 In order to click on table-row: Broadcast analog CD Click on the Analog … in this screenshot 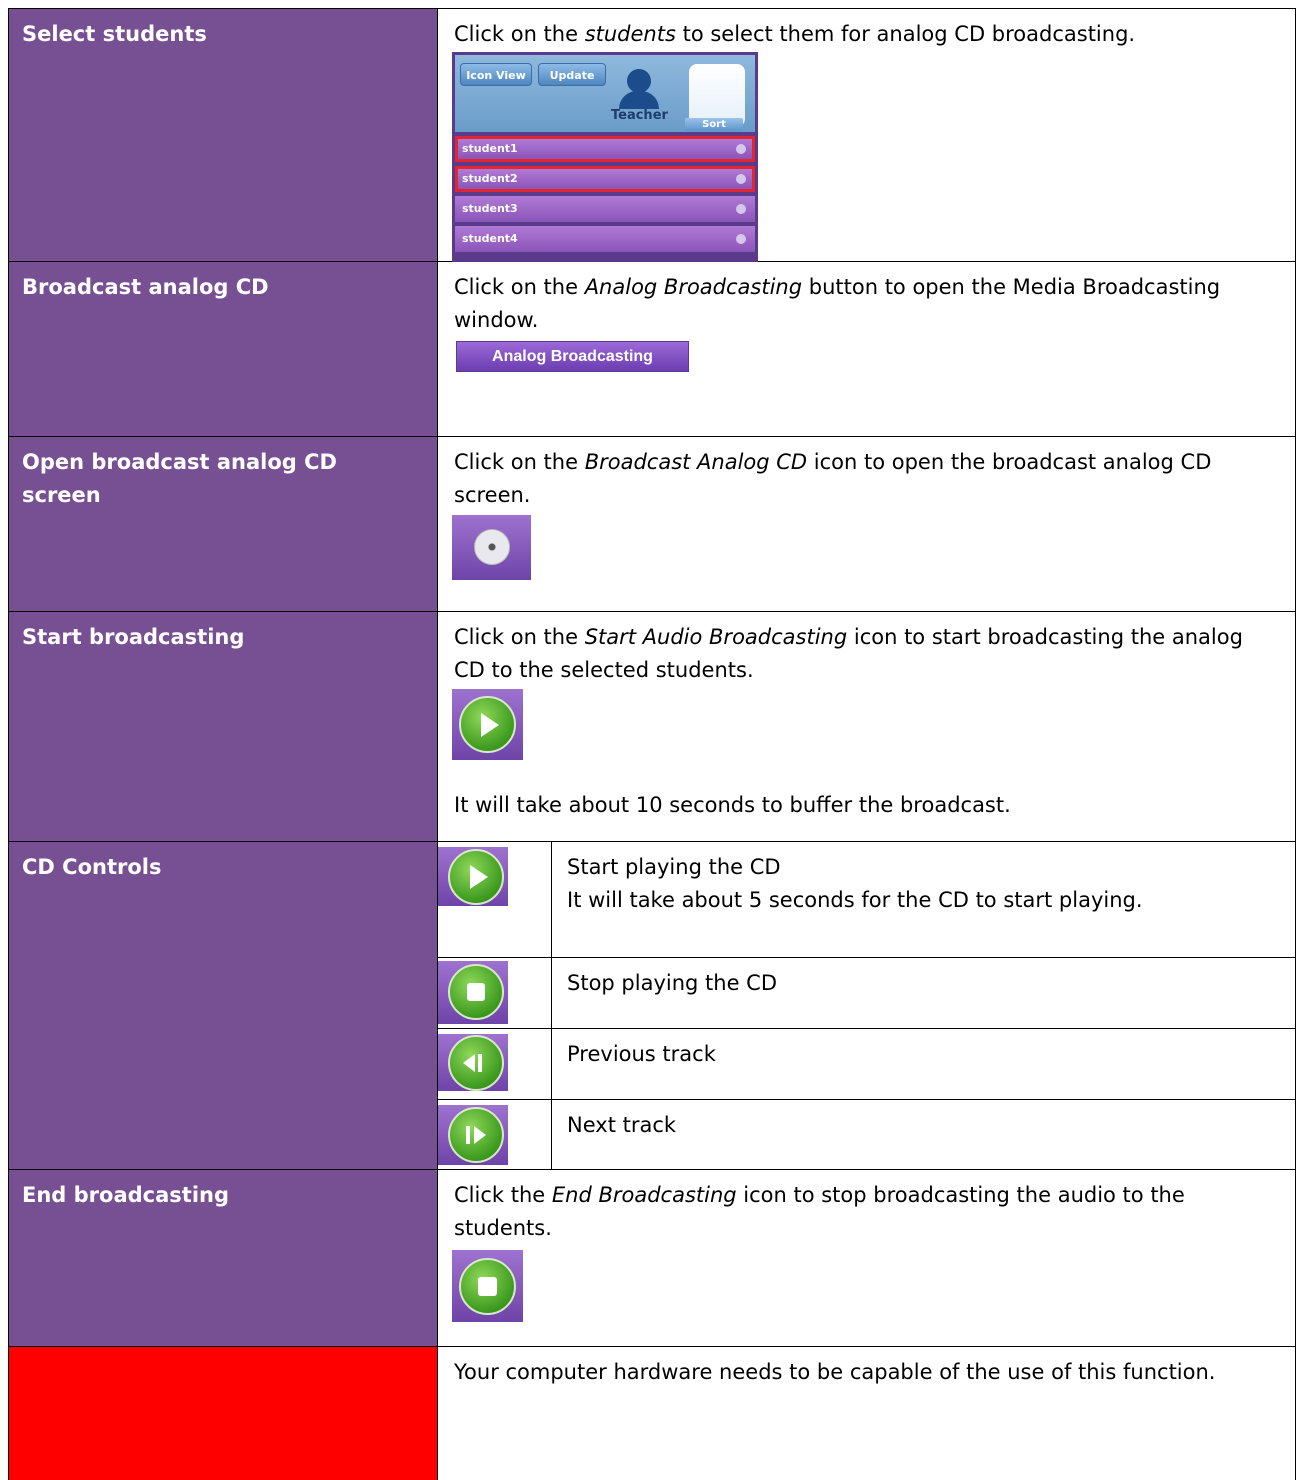, I will do `click(652, 349)`.